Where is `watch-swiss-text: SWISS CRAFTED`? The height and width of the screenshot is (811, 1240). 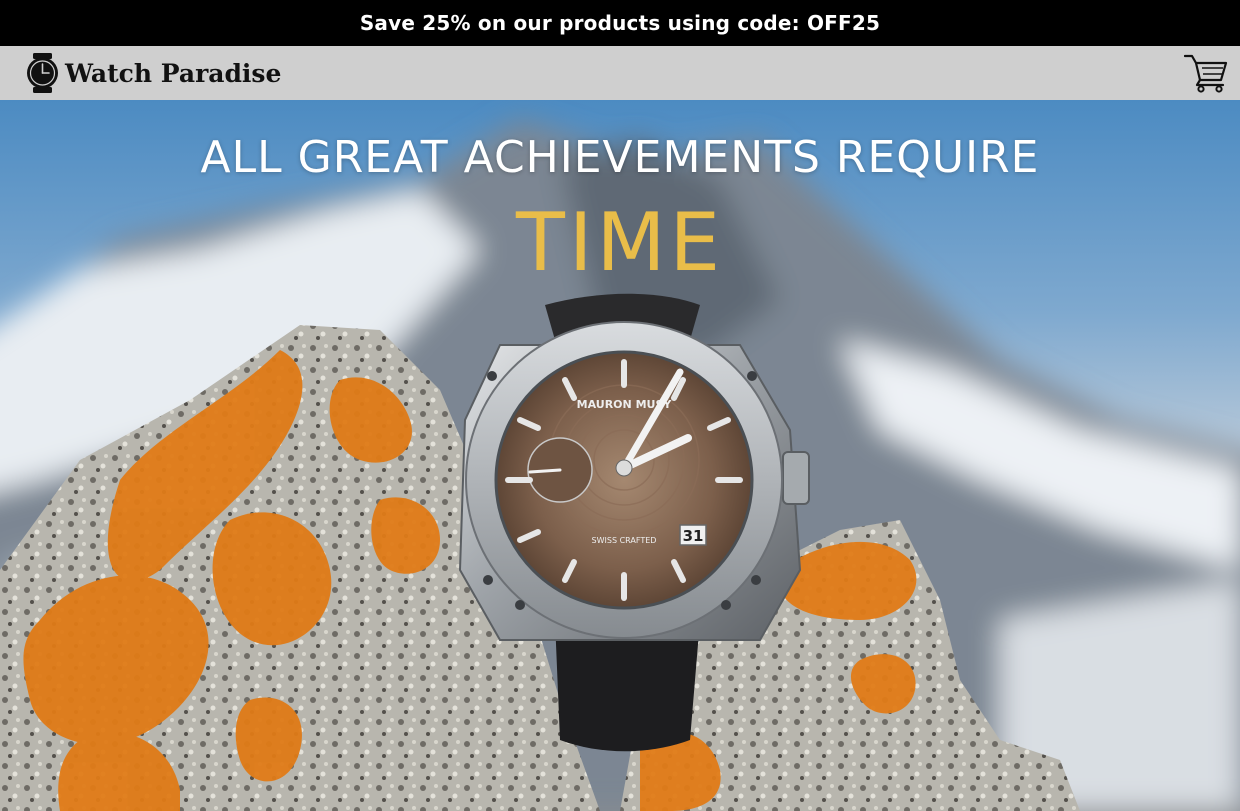 watch-swiss-text: SWISS CRAFTED is located at coordinates (624, 540).